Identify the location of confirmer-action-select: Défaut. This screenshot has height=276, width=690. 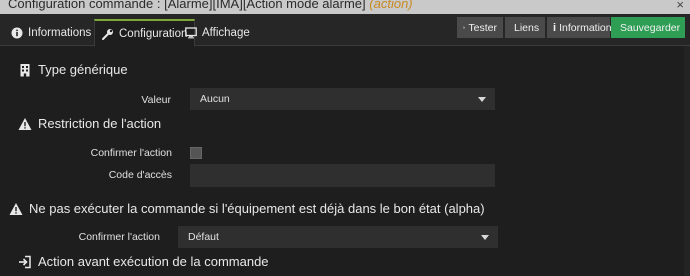
(338, 237).